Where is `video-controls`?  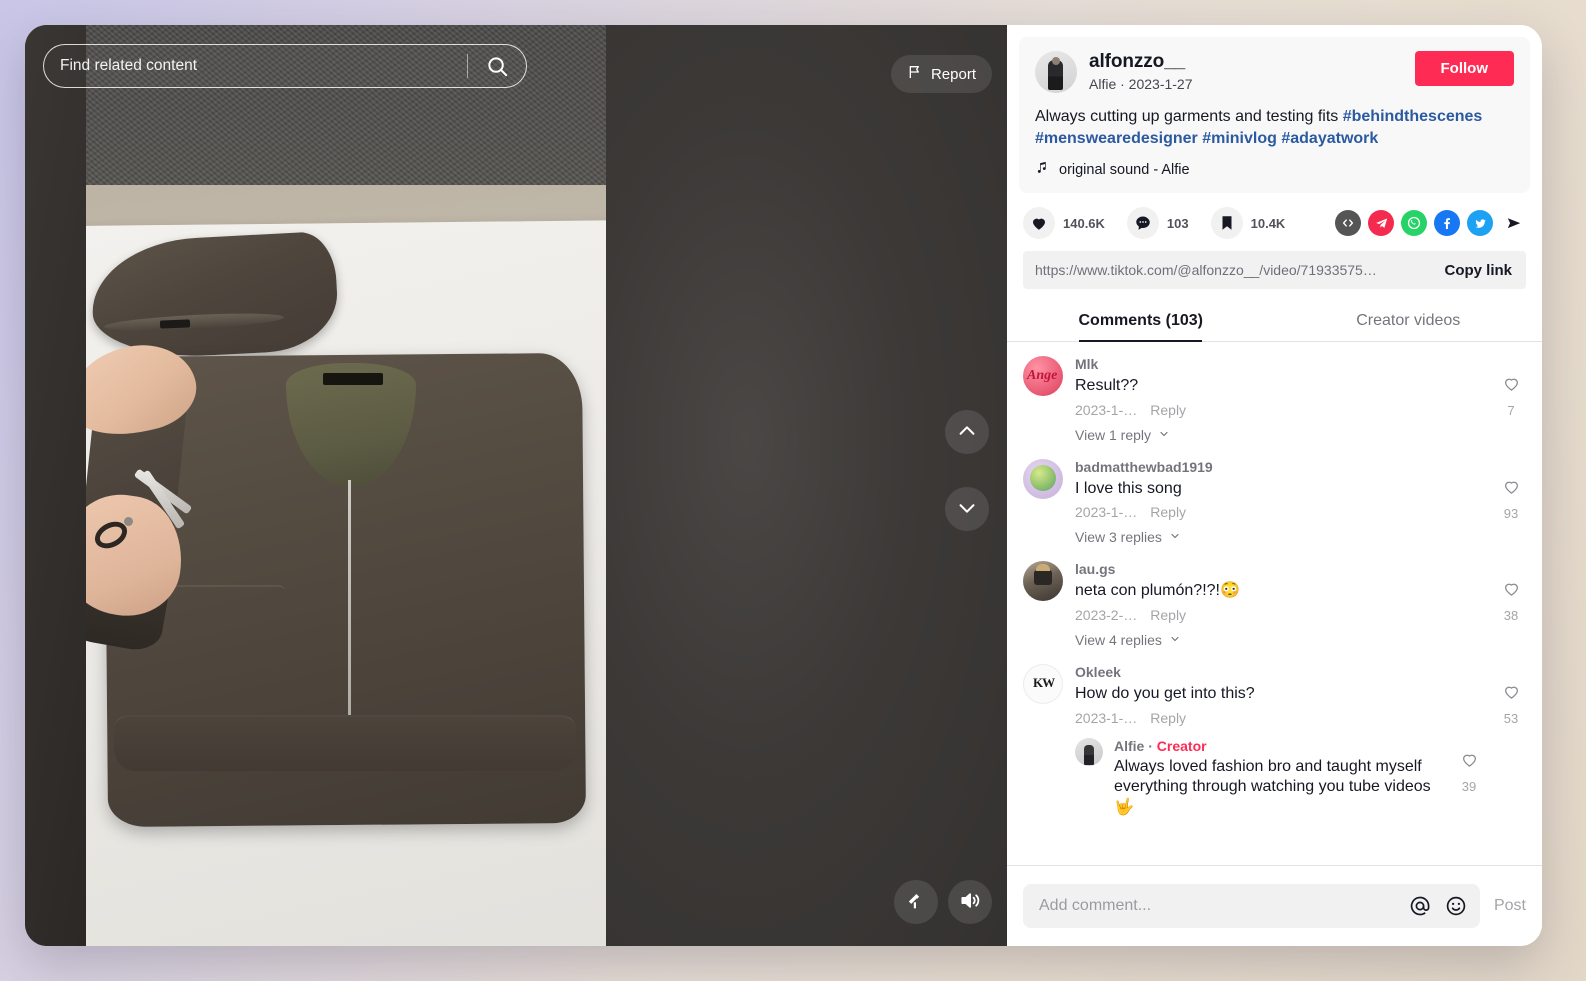
video-controls is located at coordinates (943, 902).